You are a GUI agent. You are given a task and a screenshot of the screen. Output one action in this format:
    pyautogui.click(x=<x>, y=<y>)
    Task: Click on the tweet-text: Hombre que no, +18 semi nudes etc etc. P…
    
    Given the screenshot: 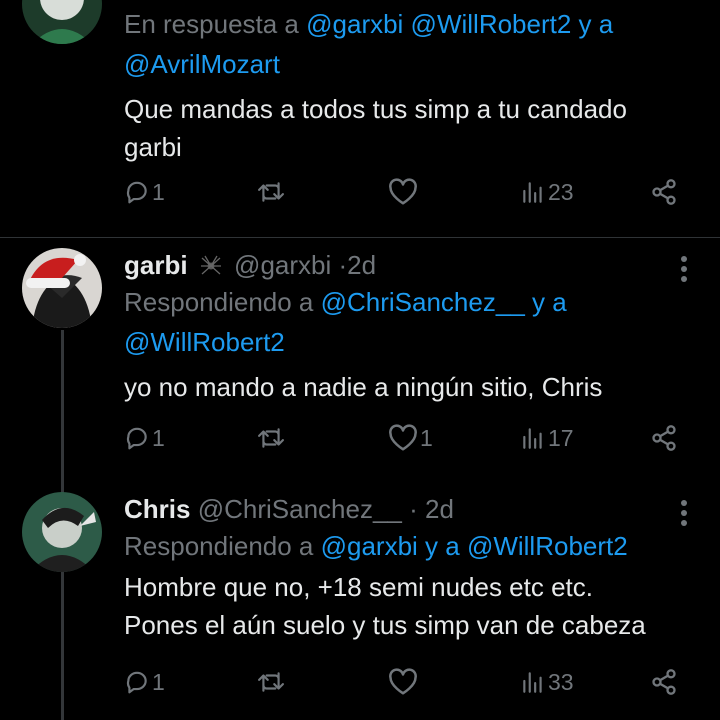 What is the action you would take?
    pyautogui.click(x=412, y=606)
    